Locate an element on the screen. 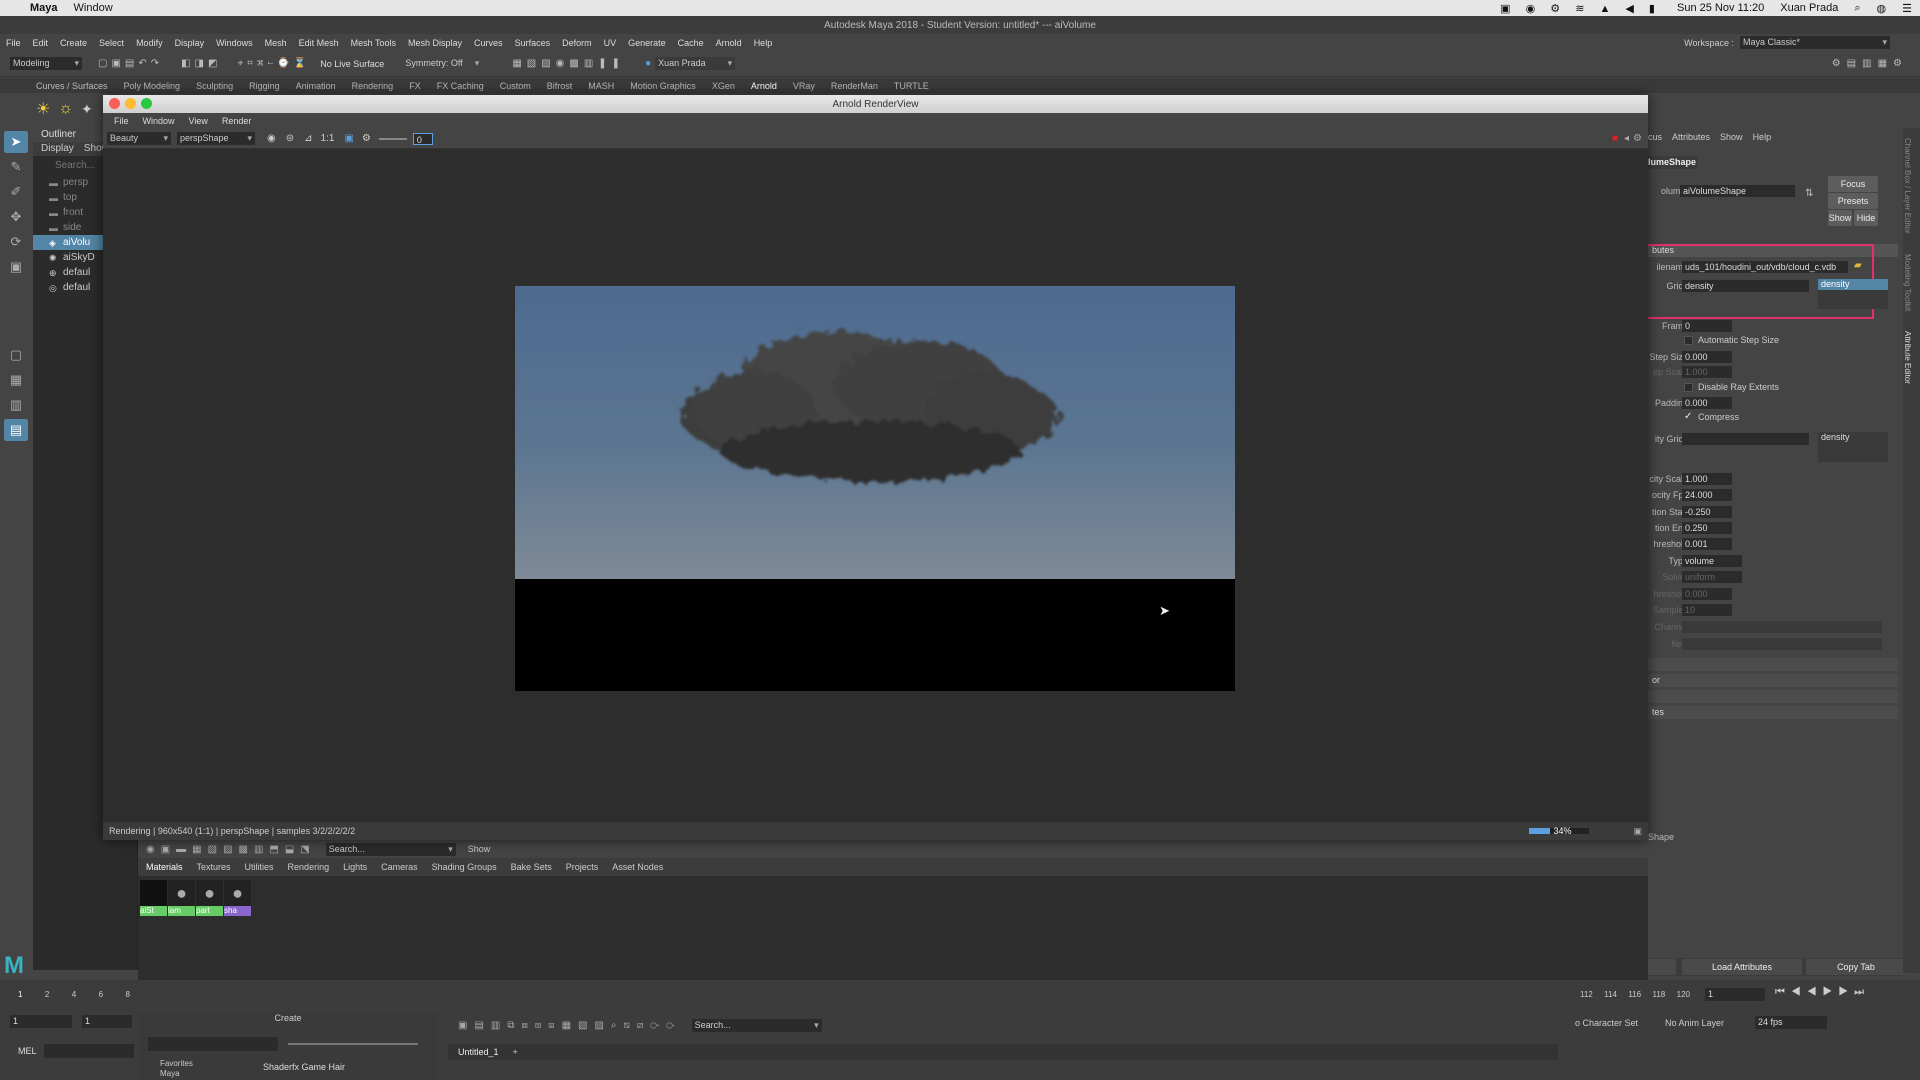 The image size is (1920, 1080). shelf-tab-sculpting: Sculpting is located at coordinates (214, 86).